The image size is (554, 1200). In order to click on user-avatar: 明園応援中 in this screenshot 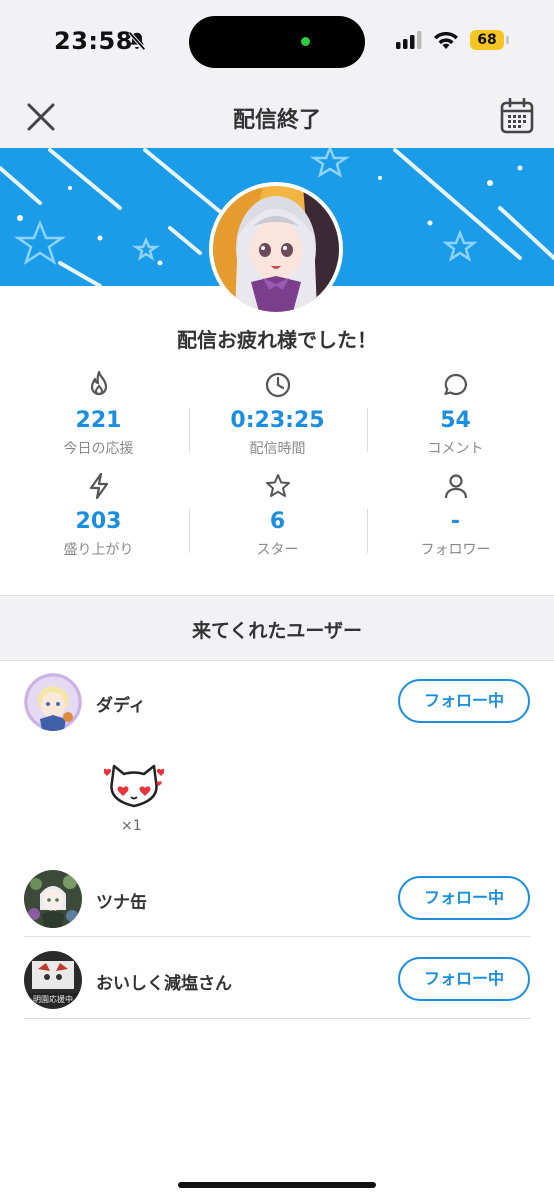, I will do `click(53, 980)`.